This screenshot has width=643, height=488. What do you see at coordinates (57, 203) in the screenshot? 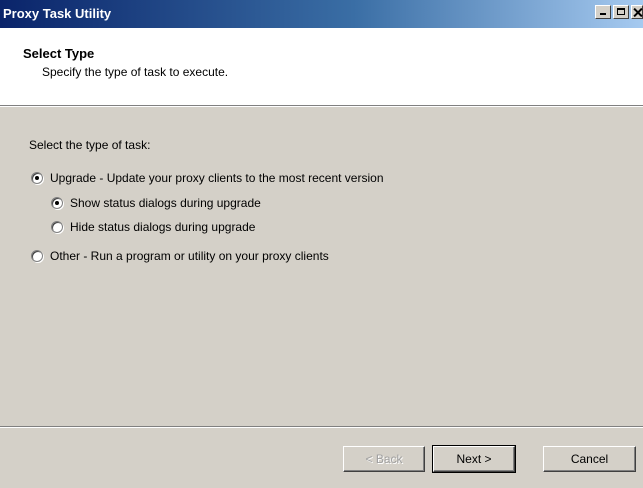
I see `show-status-radio` at bounding box center [57, 203].